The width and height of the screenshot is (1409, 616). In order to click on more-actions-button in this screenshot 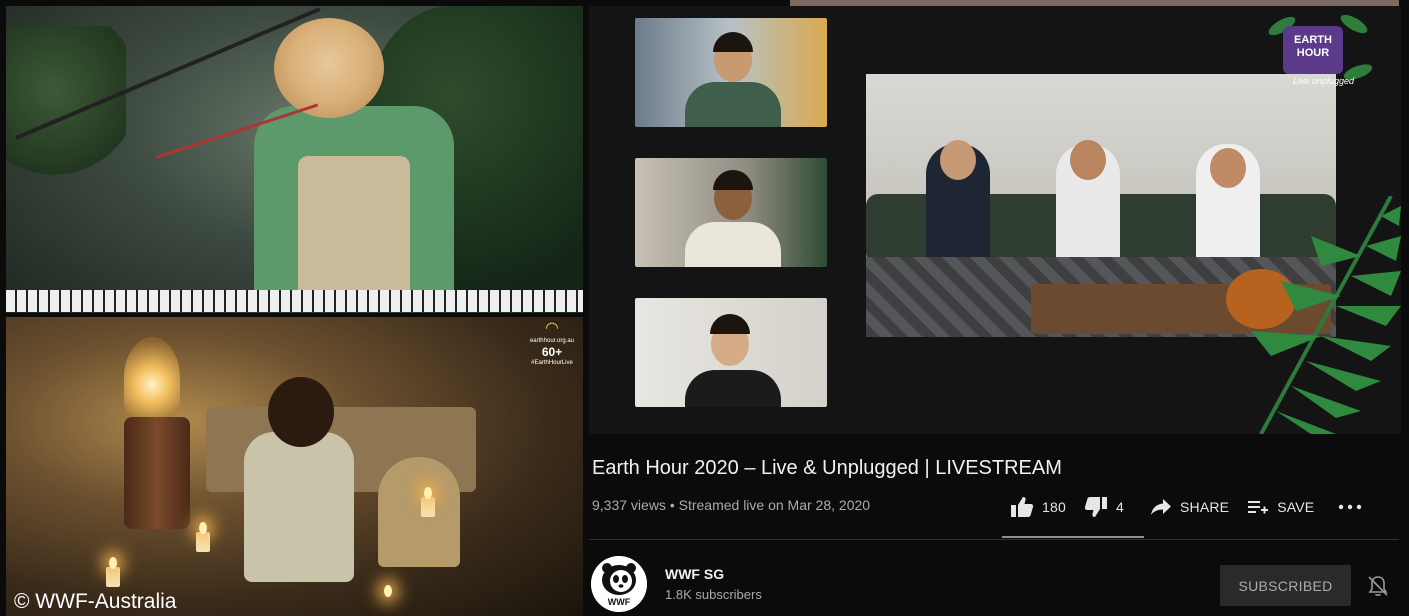, I will do `click(1354, 507)`.